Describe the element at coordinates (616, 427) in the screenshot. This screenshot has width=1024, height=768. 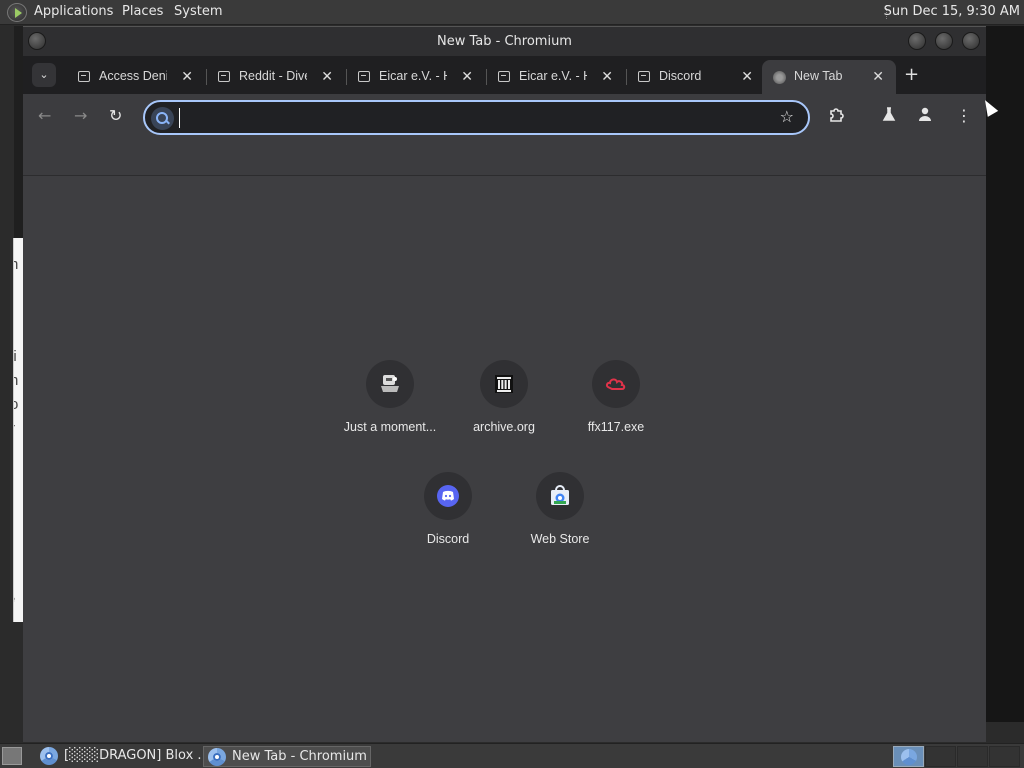
I see `shortcut-label: ffx117.exe` at that location.